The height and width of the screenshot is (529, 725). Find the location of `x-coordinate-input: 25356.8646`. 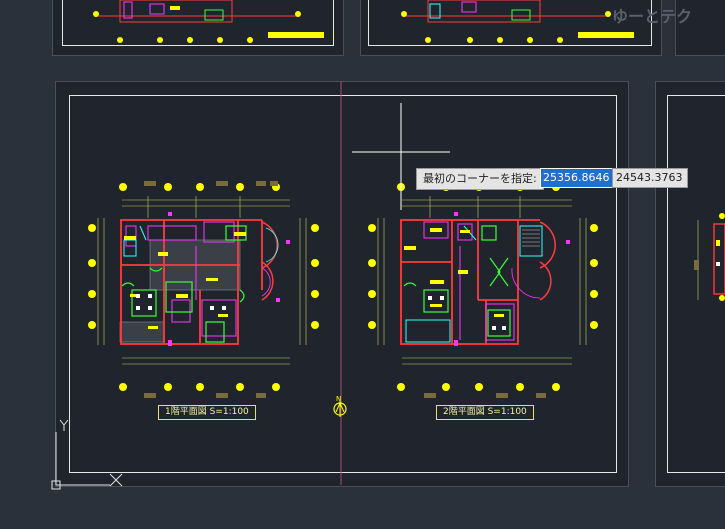

x-coordinate-input: 25356.8646 is located at coordinates (576, 178).